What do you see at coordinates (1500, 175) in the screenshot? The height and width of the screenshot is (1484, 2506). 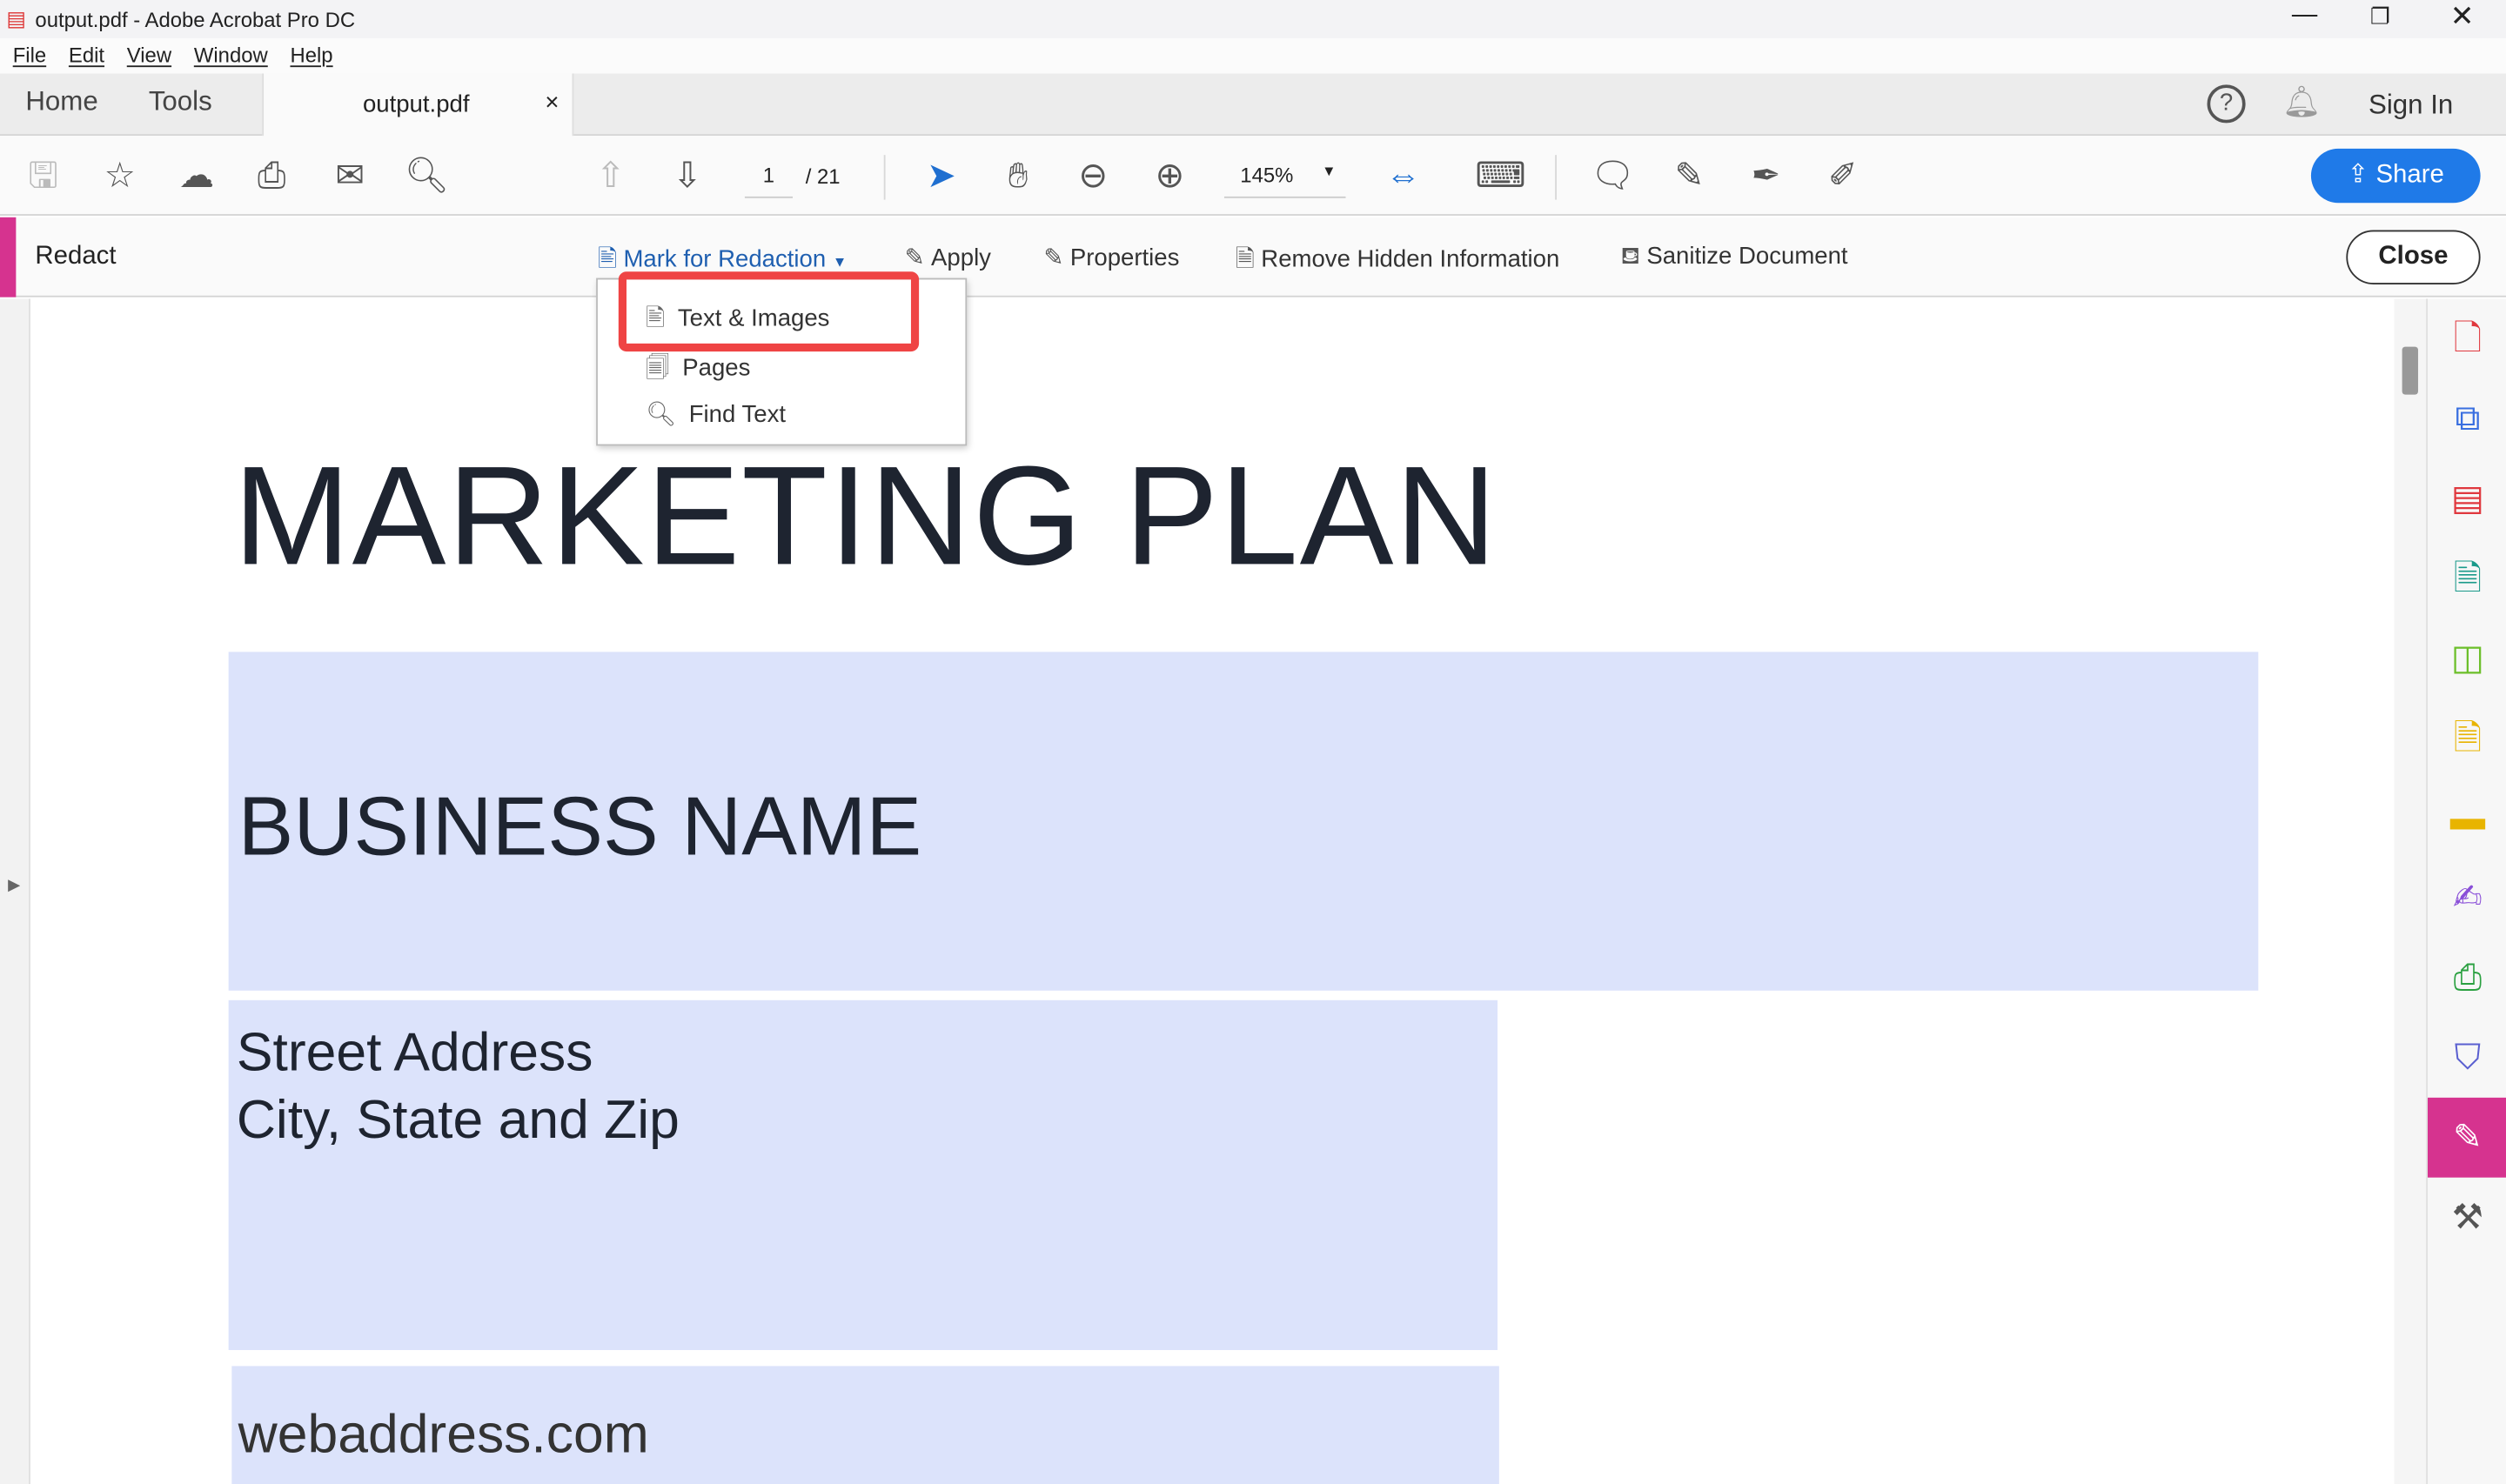 I see `scroll-mode-icon: ⌨` at bounding box center [1500, 175].